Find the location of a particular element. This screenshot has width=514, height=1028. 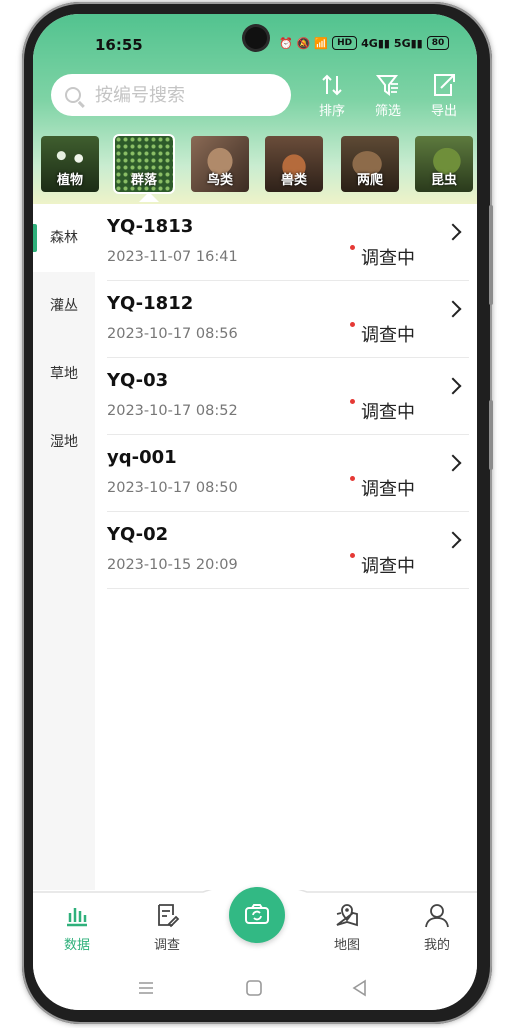

list-item: YQ-1813 2023-11-07 16:41 调查中 is located at coordinates (288, 242).